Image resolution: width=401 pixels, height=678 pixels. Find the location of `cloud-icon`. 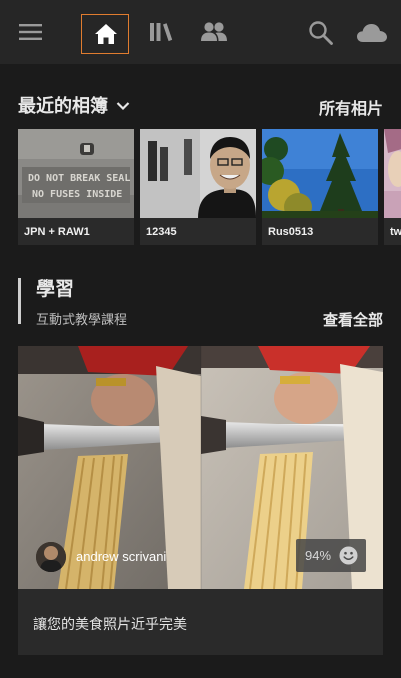

cloud-icon is located at coordinates (372, 33).